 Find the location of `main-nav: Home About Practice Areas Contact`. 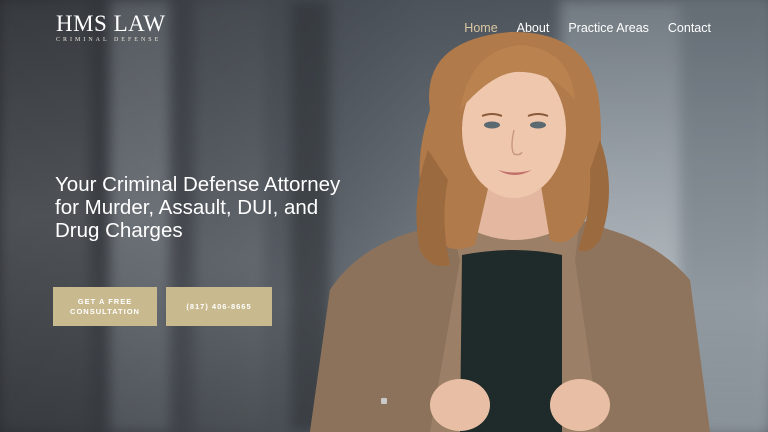

main-nav: Home About Practice Areas Contact is located at coordinates (578, 28).